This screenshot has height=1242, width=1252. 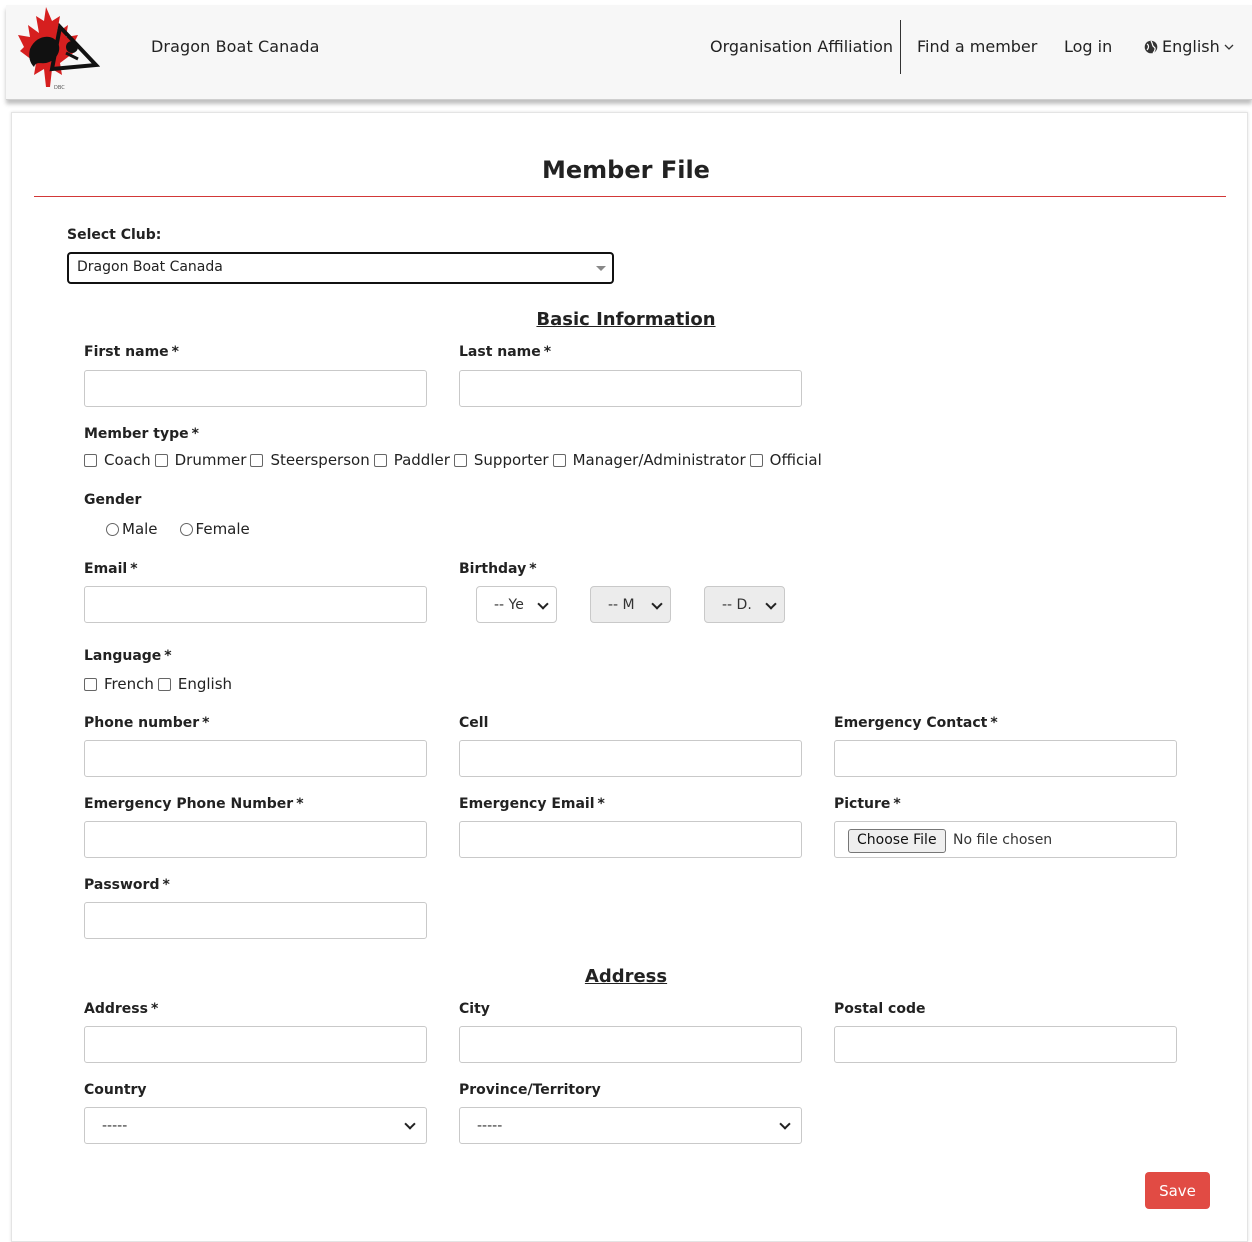 What do you see at coordinates (630, 1044) in the screenshot?
I see `city-input` at bounding box center [630, 1044].